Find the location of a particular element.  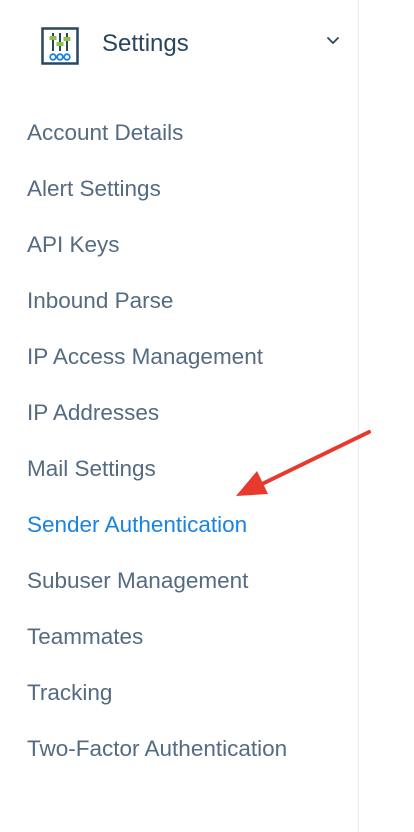

settings-section-header: Settings is located at coordinates (179, 45).